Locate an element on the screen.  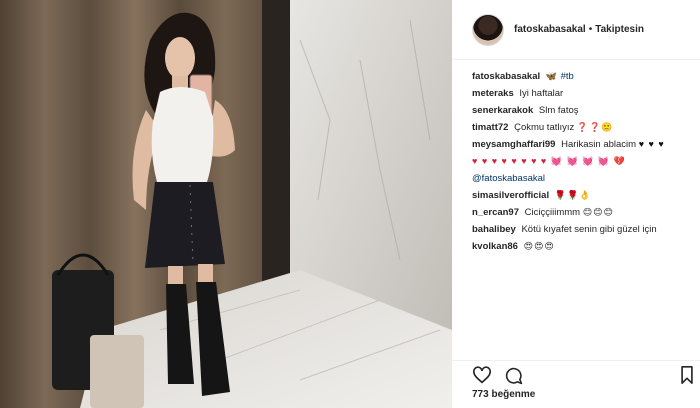
heart-emoji-row: ♥ ♥ ♥ ♥ ♥ ♥ ♥ ♥ 💓 💓 💓 💓 💔 is located at coordinates (549, 161).